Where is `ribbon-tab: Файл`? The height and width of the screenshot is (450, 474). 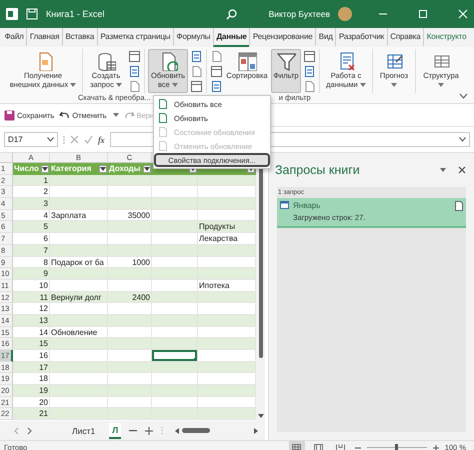 ribbon-tab: Файл is located at coordinates (14, 37).